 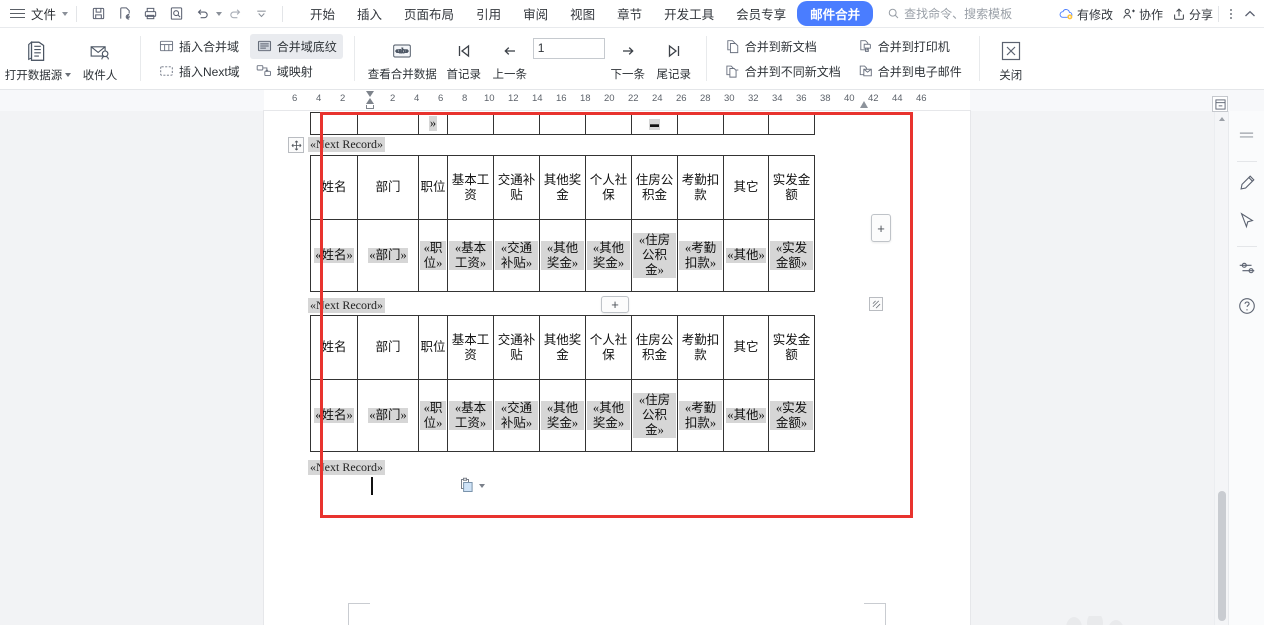 What do you see at coordinates (417, 98) in the screenshot?
I see `ruler-tick: 4` at bounding box center [417, 98].